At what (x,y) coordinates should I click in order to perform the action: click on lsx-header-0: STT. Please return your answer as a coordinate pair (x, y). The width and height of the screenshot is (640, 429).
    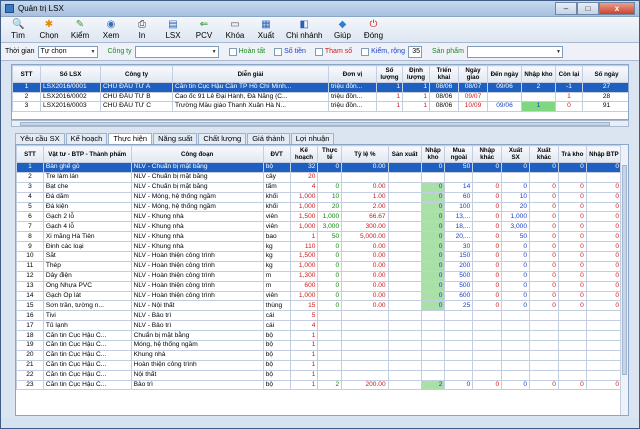
    Looking at the image, I should click on (26, 74).